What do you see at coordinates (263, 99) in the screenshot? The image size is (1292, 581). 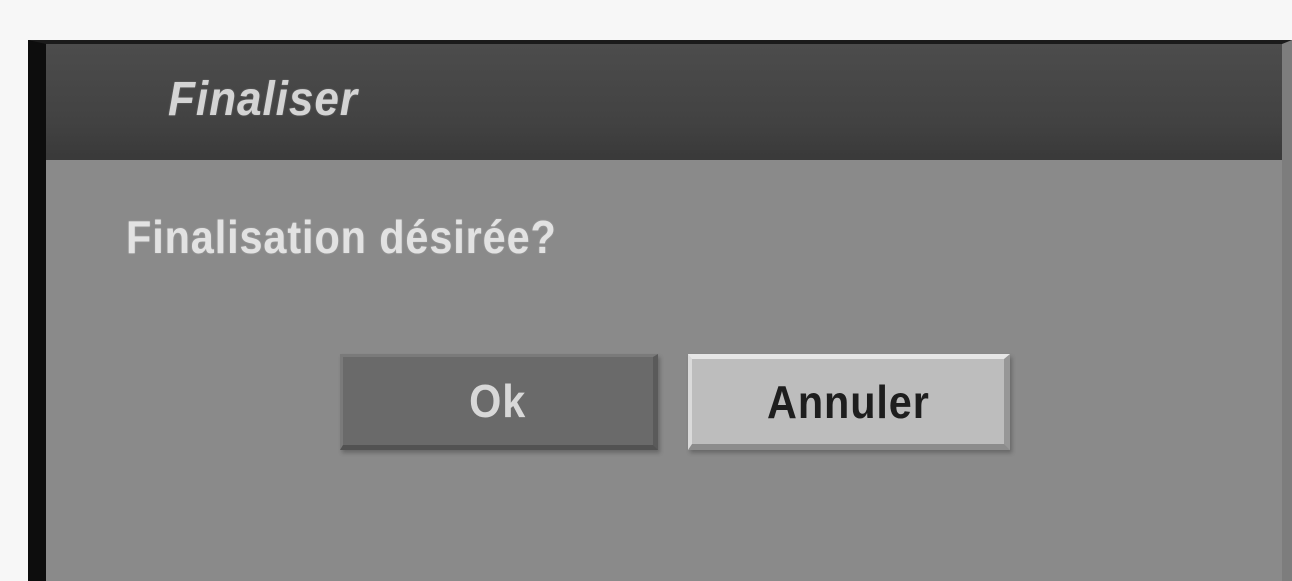 I see `dialog-title: Finaliser` at bounding box center [263, 99].